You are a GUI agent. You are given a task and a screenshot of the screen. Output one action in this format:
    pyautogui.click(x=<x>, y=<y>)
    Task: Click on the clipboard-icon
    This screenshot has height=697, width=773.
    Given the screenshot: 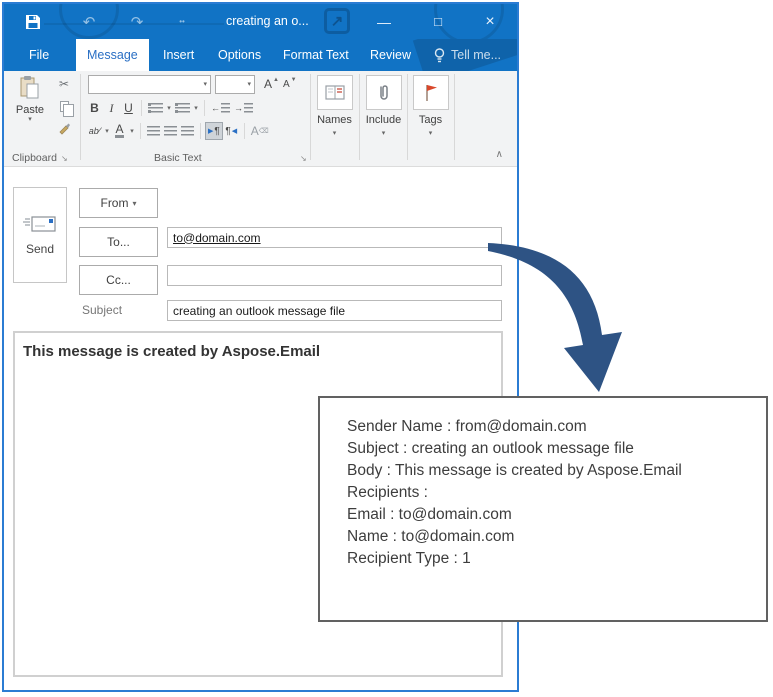 What is the action you would take?
    pyautogui.click(x=29, y=87)
    